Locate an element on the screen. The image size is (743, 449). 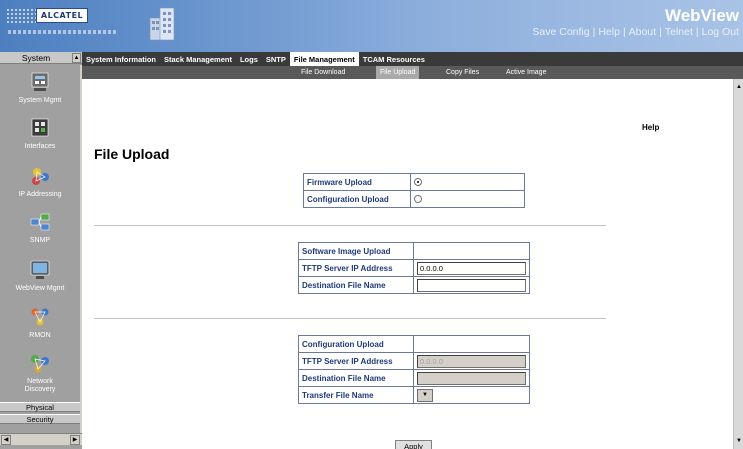
tab-tcam-resources: TCAM Resources is located at coordinates (394, 59).